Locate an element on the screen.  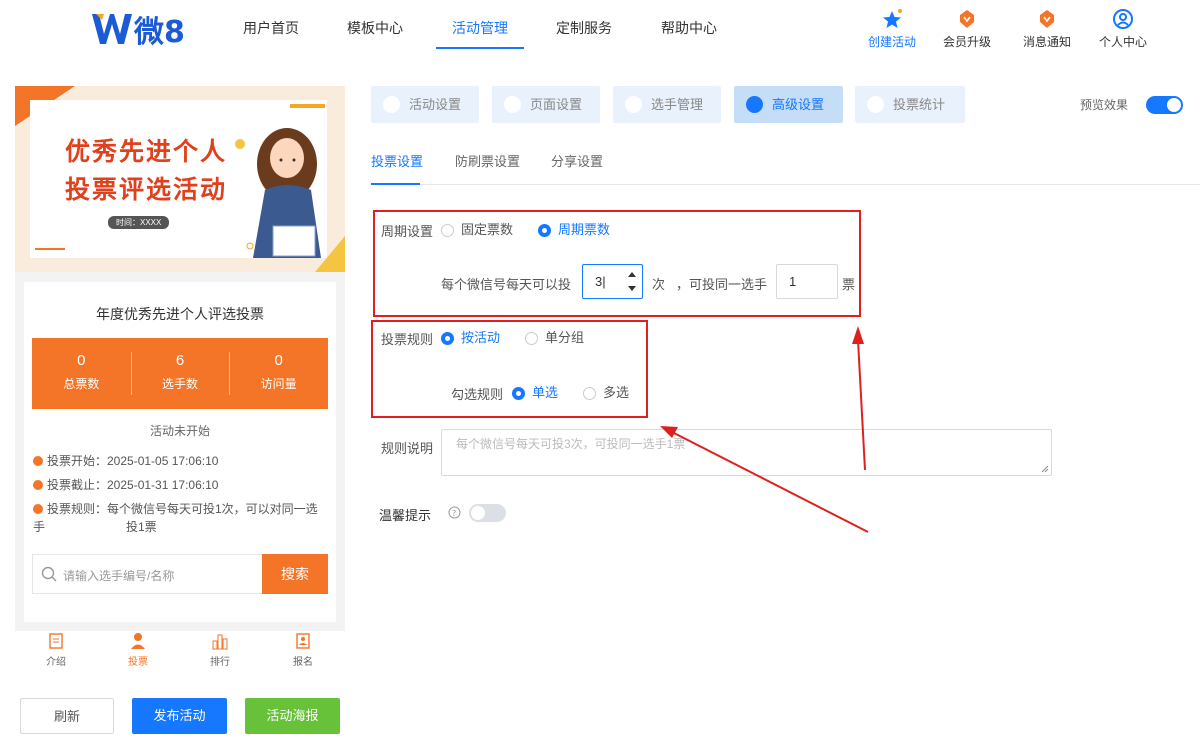
tab-ranking: 排行 is located at coordinates (220, 649).